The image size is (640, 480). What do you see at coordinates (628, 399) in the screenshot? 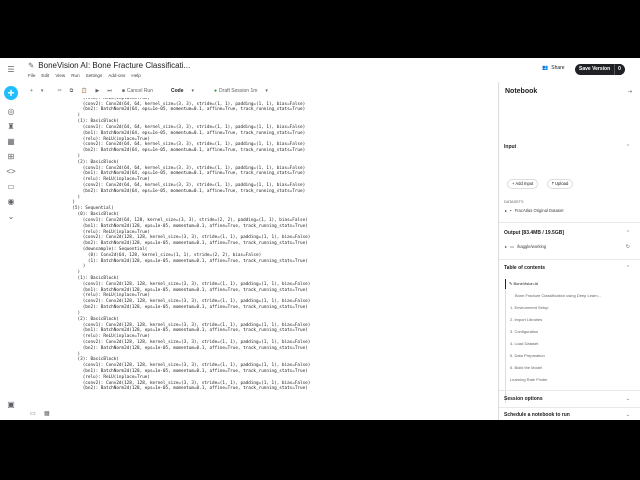
I see `session-options-chevron-icon: ⌄` at bounding box center [628, 399].